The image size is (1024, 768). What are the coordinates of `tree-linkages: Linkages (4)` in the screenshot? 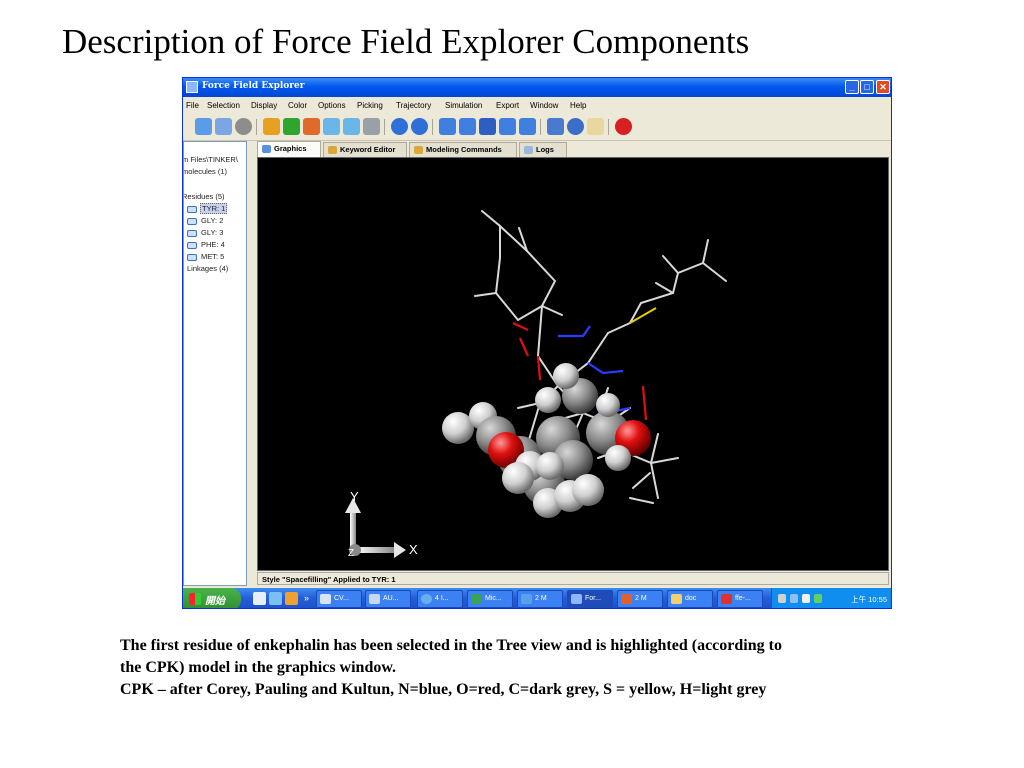 It's located at (207, 268).